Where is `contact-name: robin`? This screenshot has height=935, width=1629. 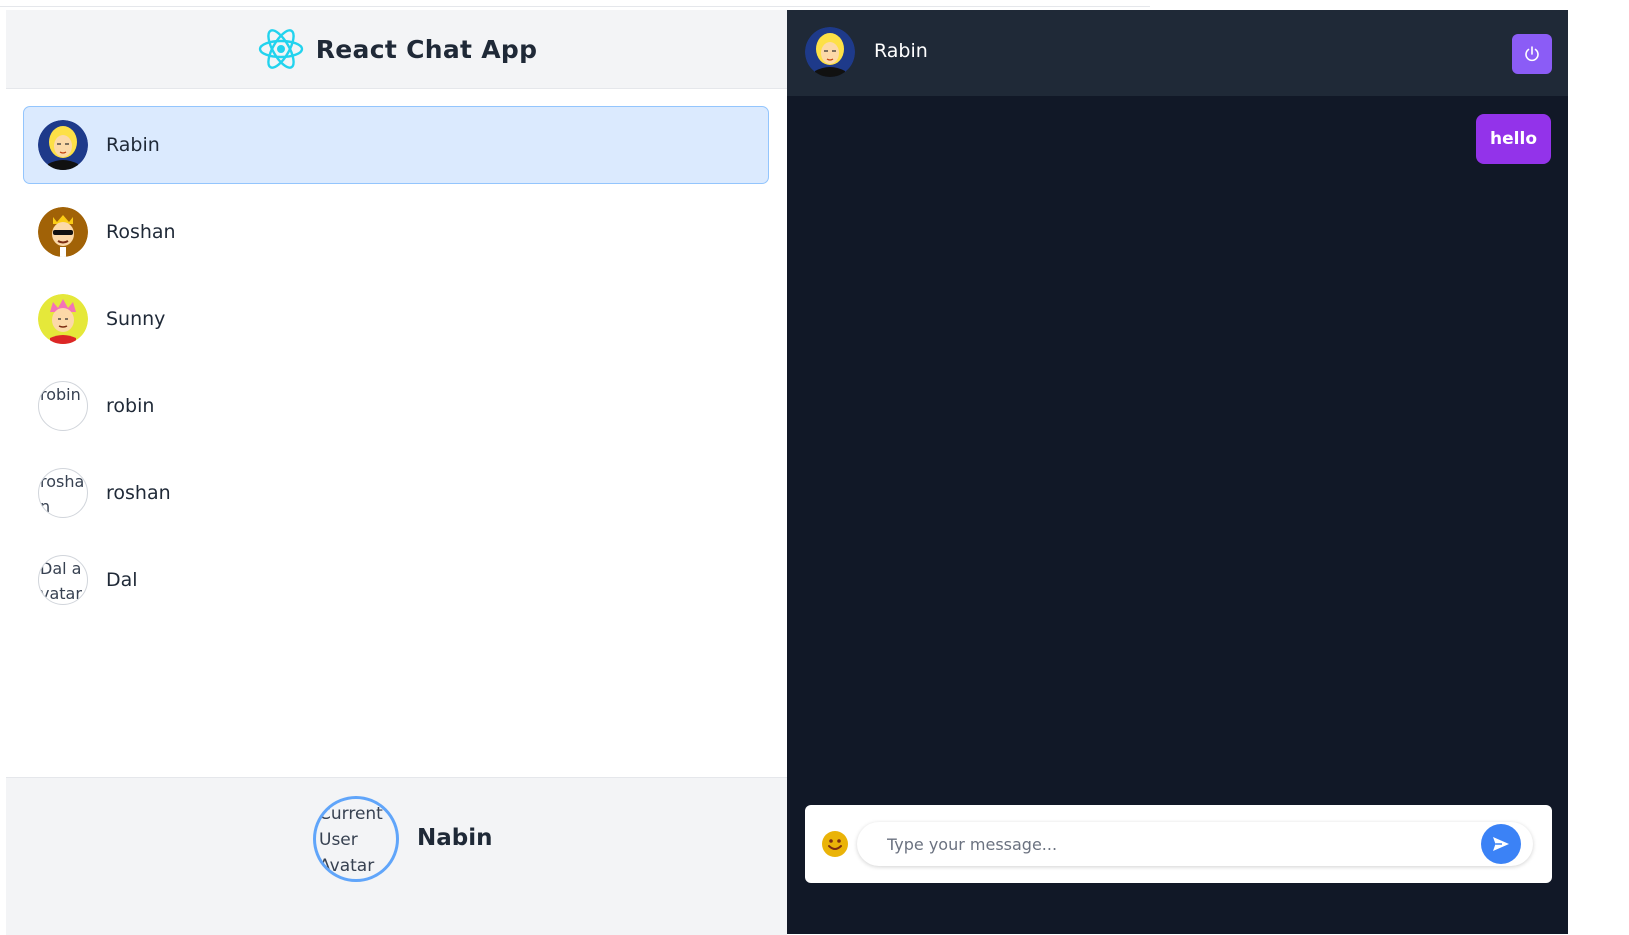
contact-name: robin is located at coordinates (130, 406).